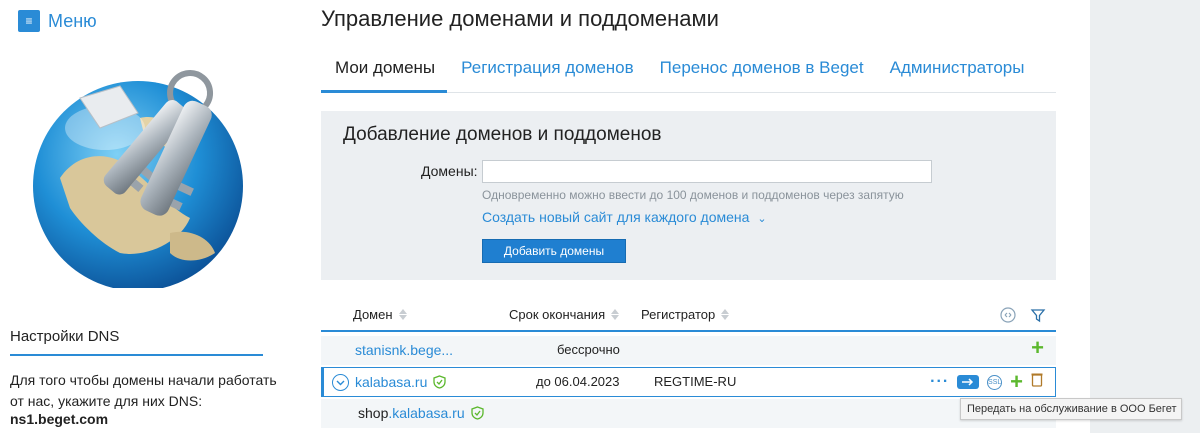  I want to click on expires-cell: бессрочно, so click(588, 349).